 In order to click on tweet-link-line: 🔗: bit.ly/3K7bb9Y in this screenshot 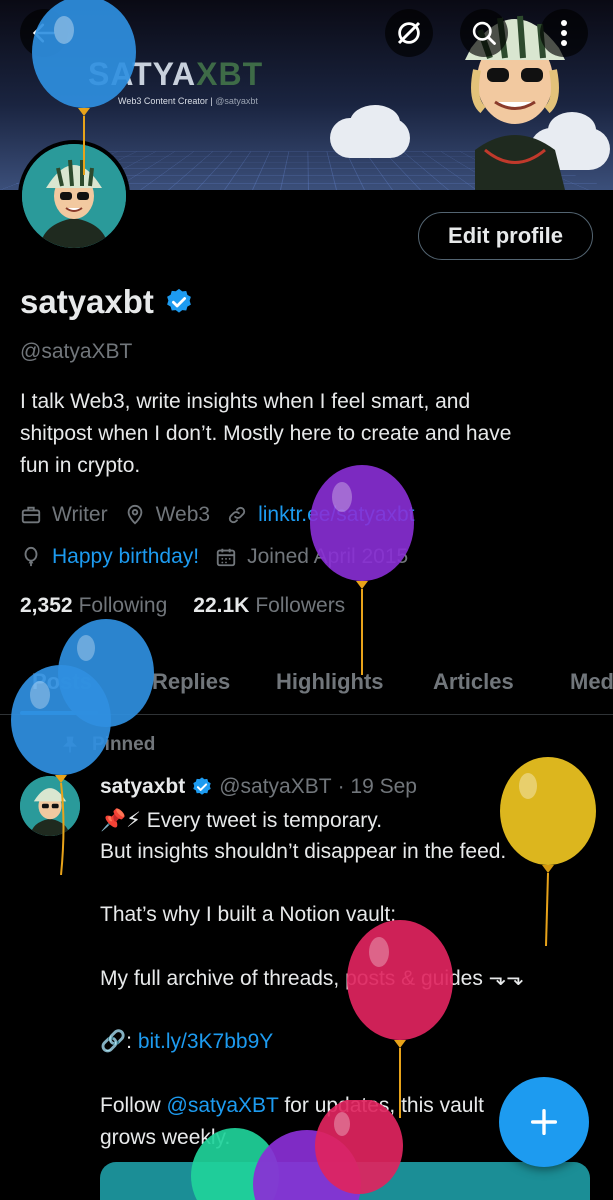, I will do `click(186, 1042)`.